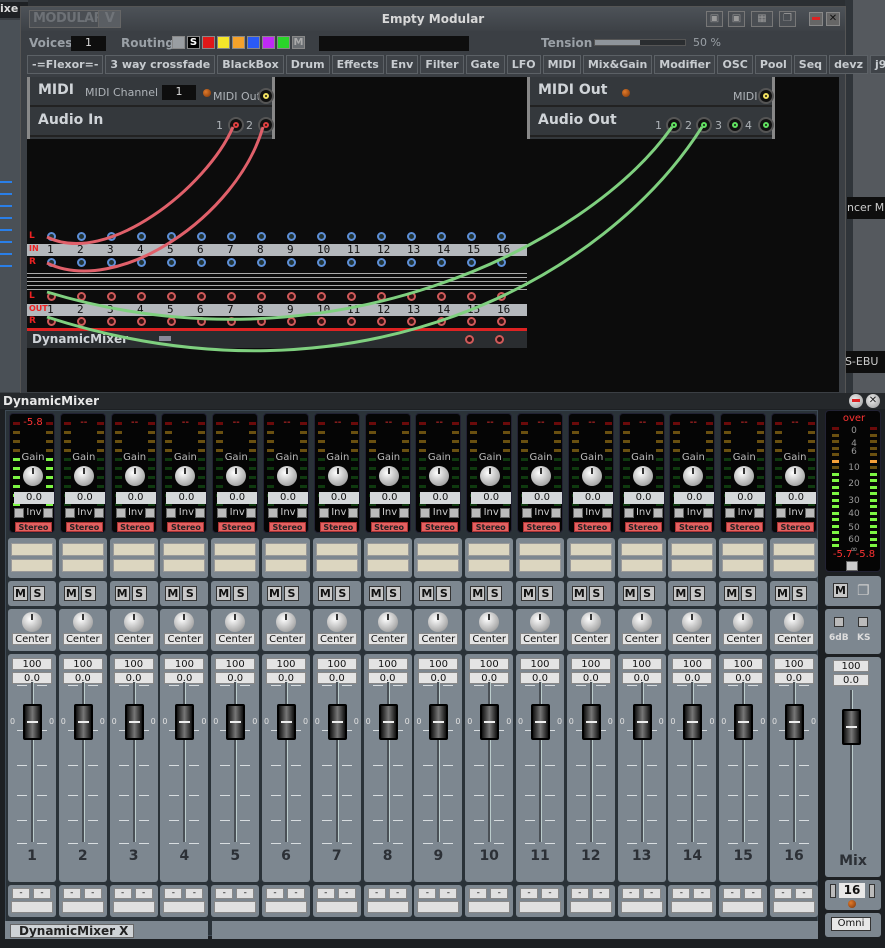 This screenshot has height=948, width=885. Describe the element at coordinates (877, 64) in the screenshot. I see `category-button: j9k` at that location.